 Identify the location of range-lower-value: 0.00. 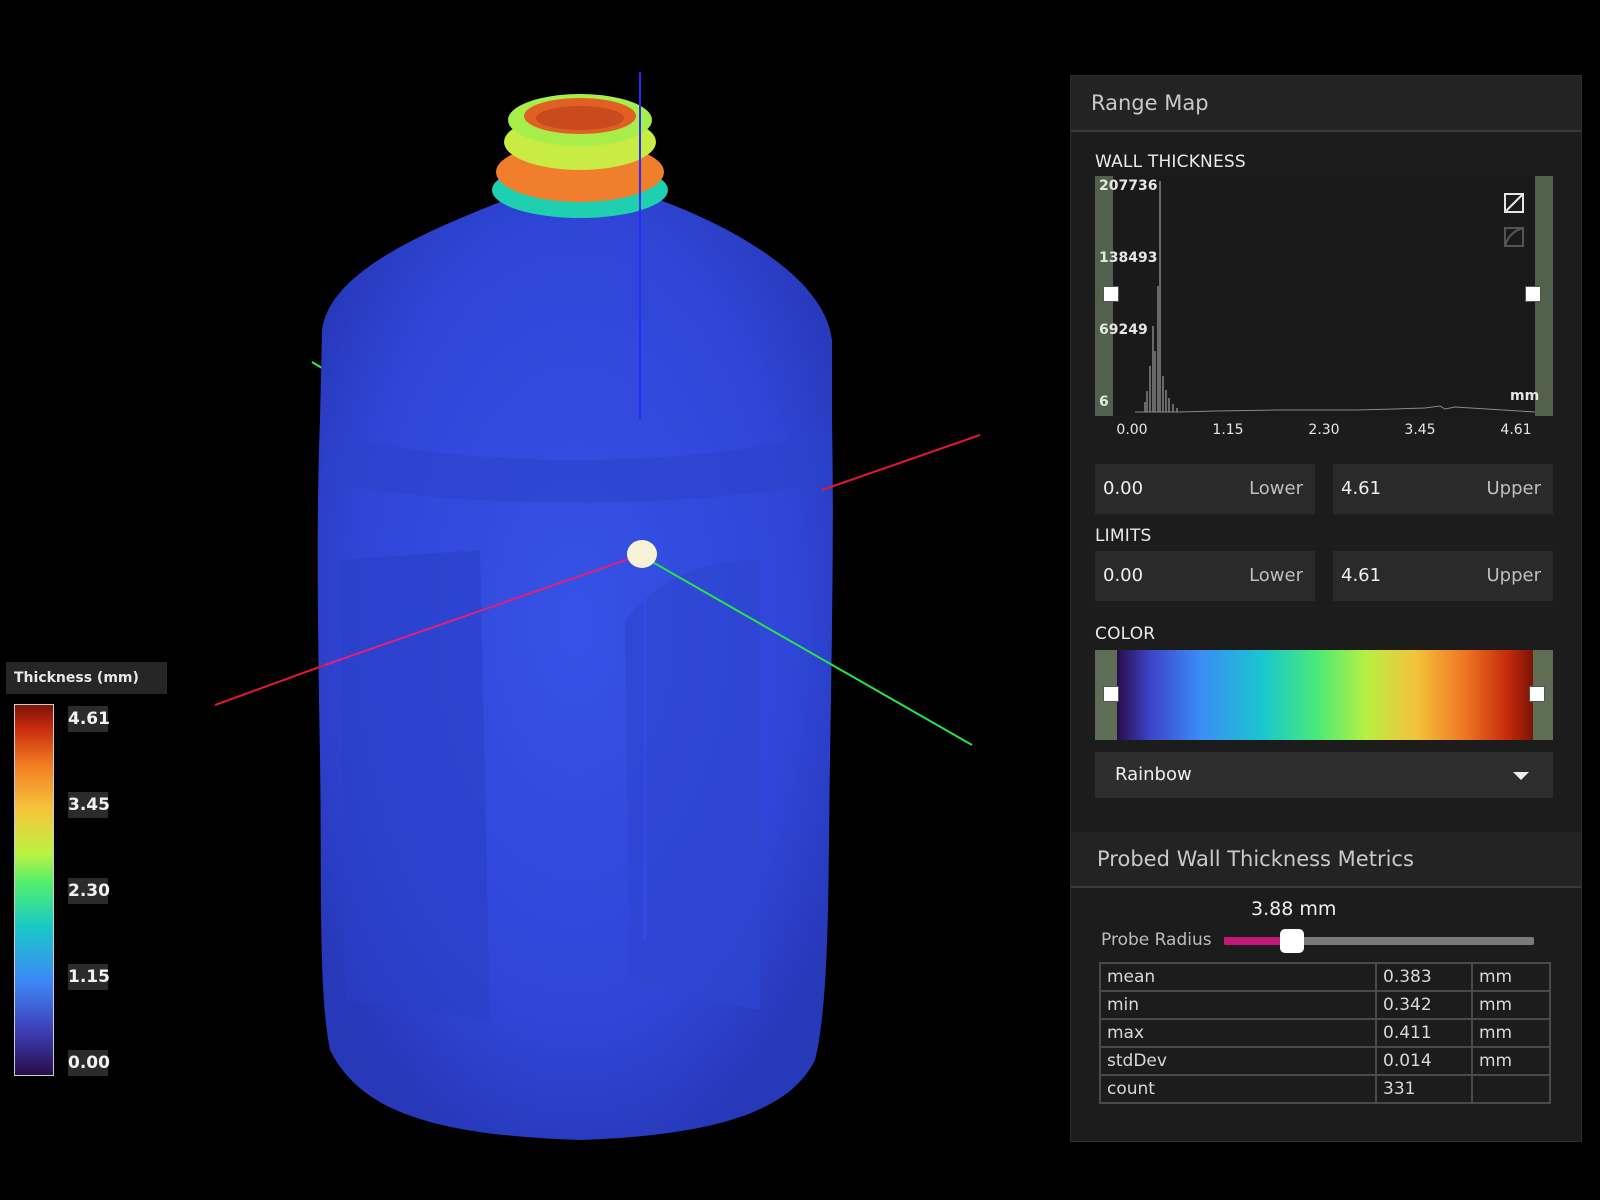
(1123, 488).